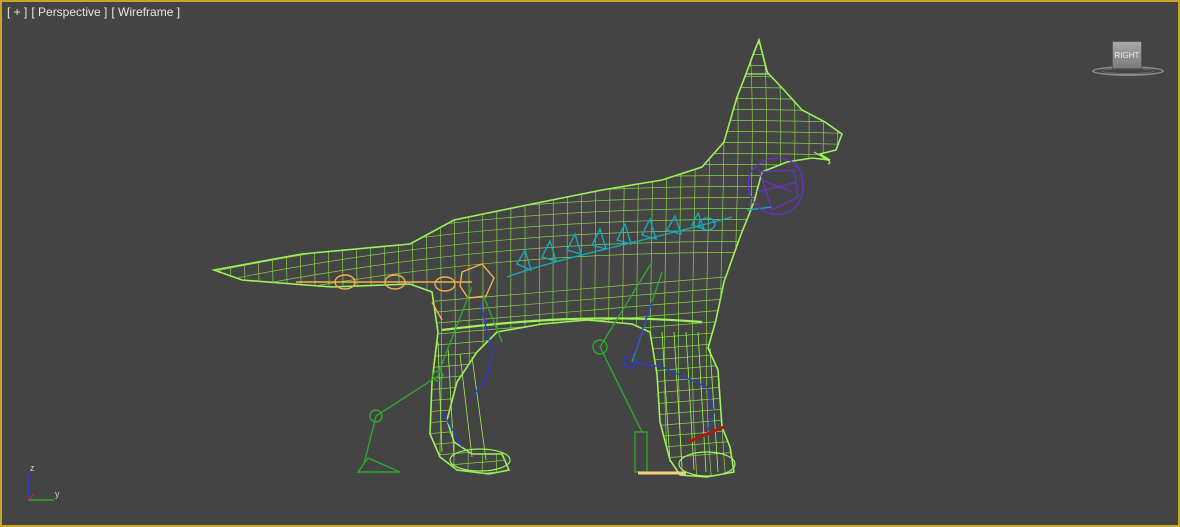 The width and height of the screenshot is (1180, 527). What do you see at coordinates (707, 464) in the screenshot?
I see `front-paw-mesh` at bounding box center [707, 464].